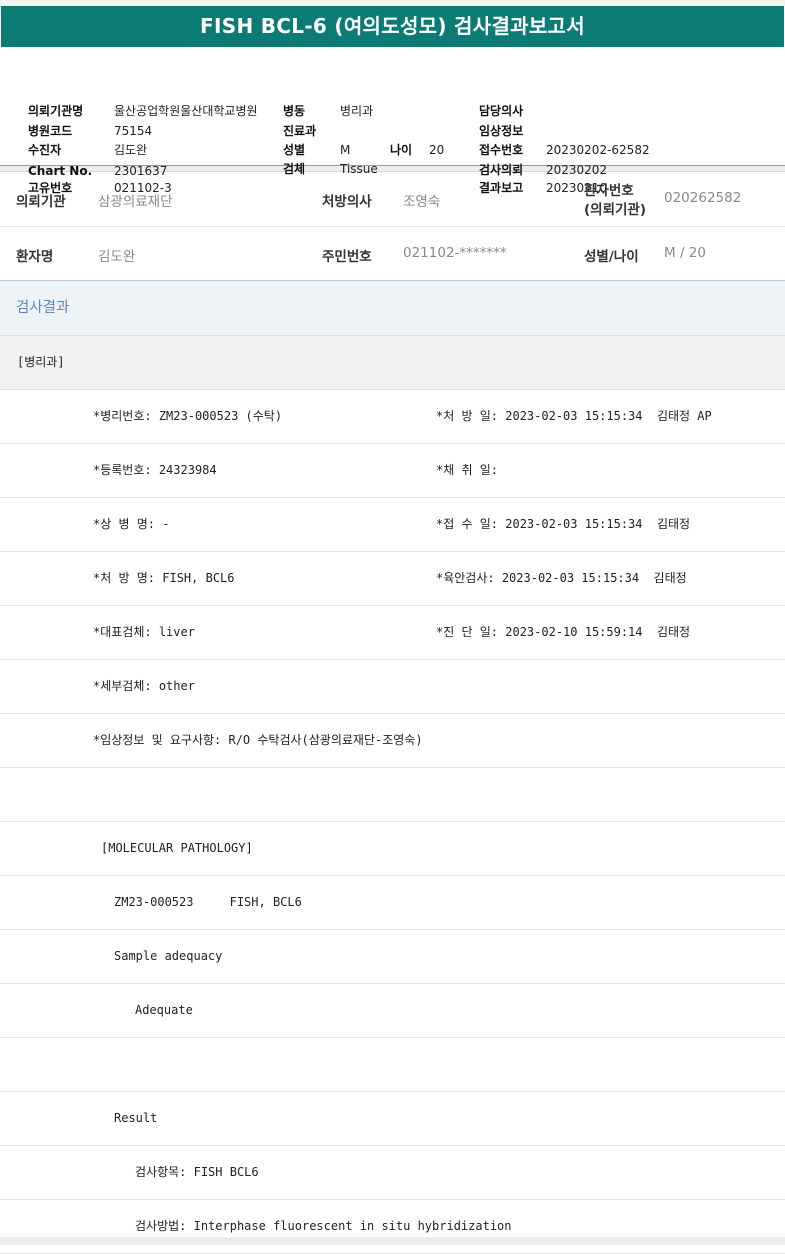  Describe the element at coordinates (685, 253) in the screenshot. I see `sex-age-value: M / 20` at that location.